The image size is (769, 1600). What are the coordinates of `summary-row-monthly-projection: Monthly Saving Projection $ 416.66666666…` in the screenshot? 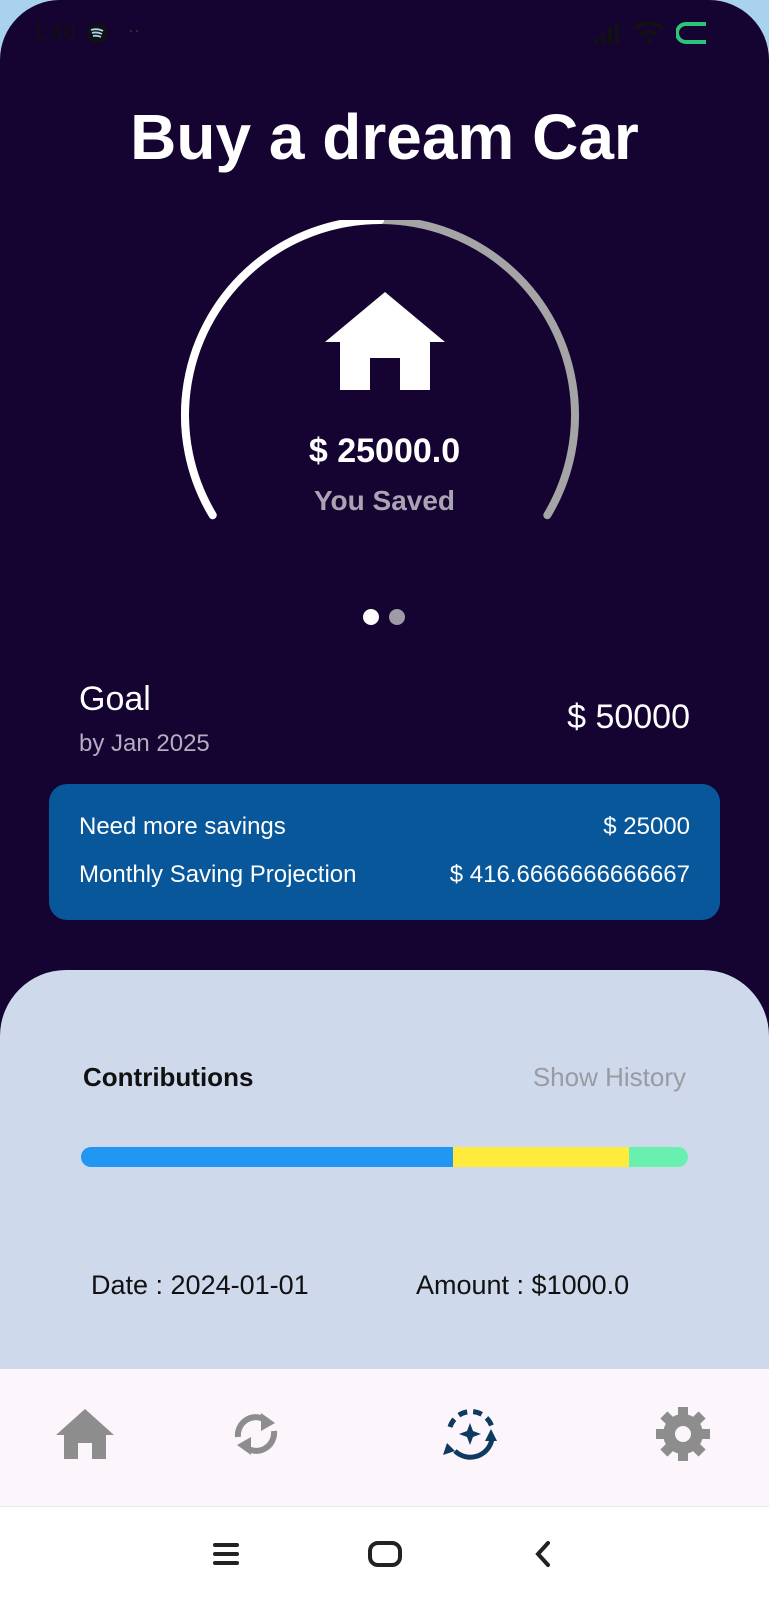 It's located at (384, 875).